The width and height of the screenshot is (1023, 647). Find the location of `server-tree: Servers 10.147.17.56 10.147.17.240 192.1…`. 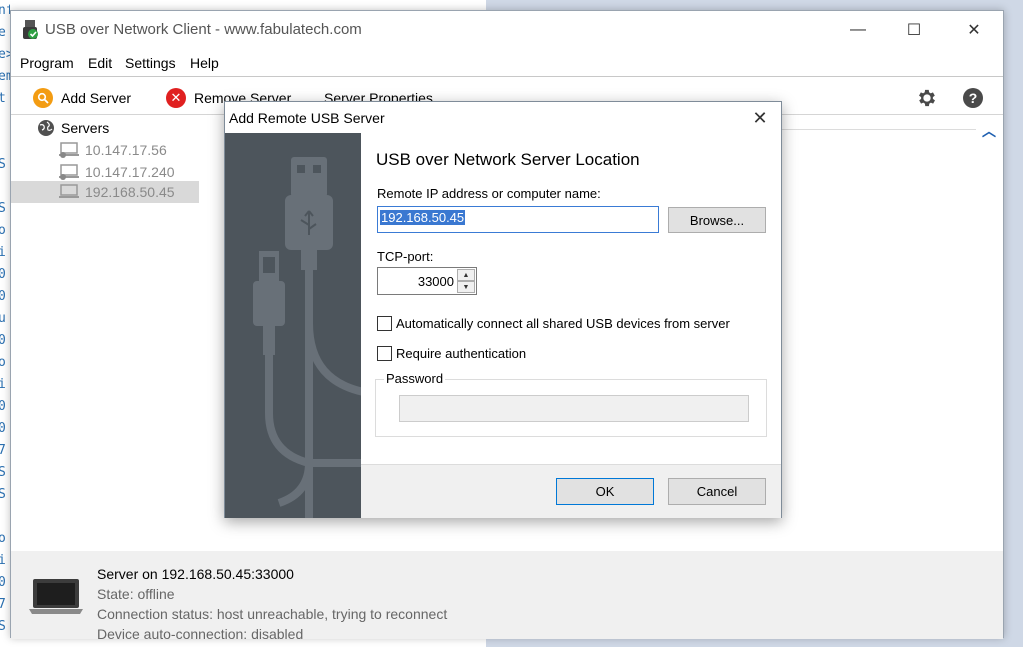

server-tree: Servers 10.147.17.56 10.147.17.240 192.1… is located at coordinates (105, 332).